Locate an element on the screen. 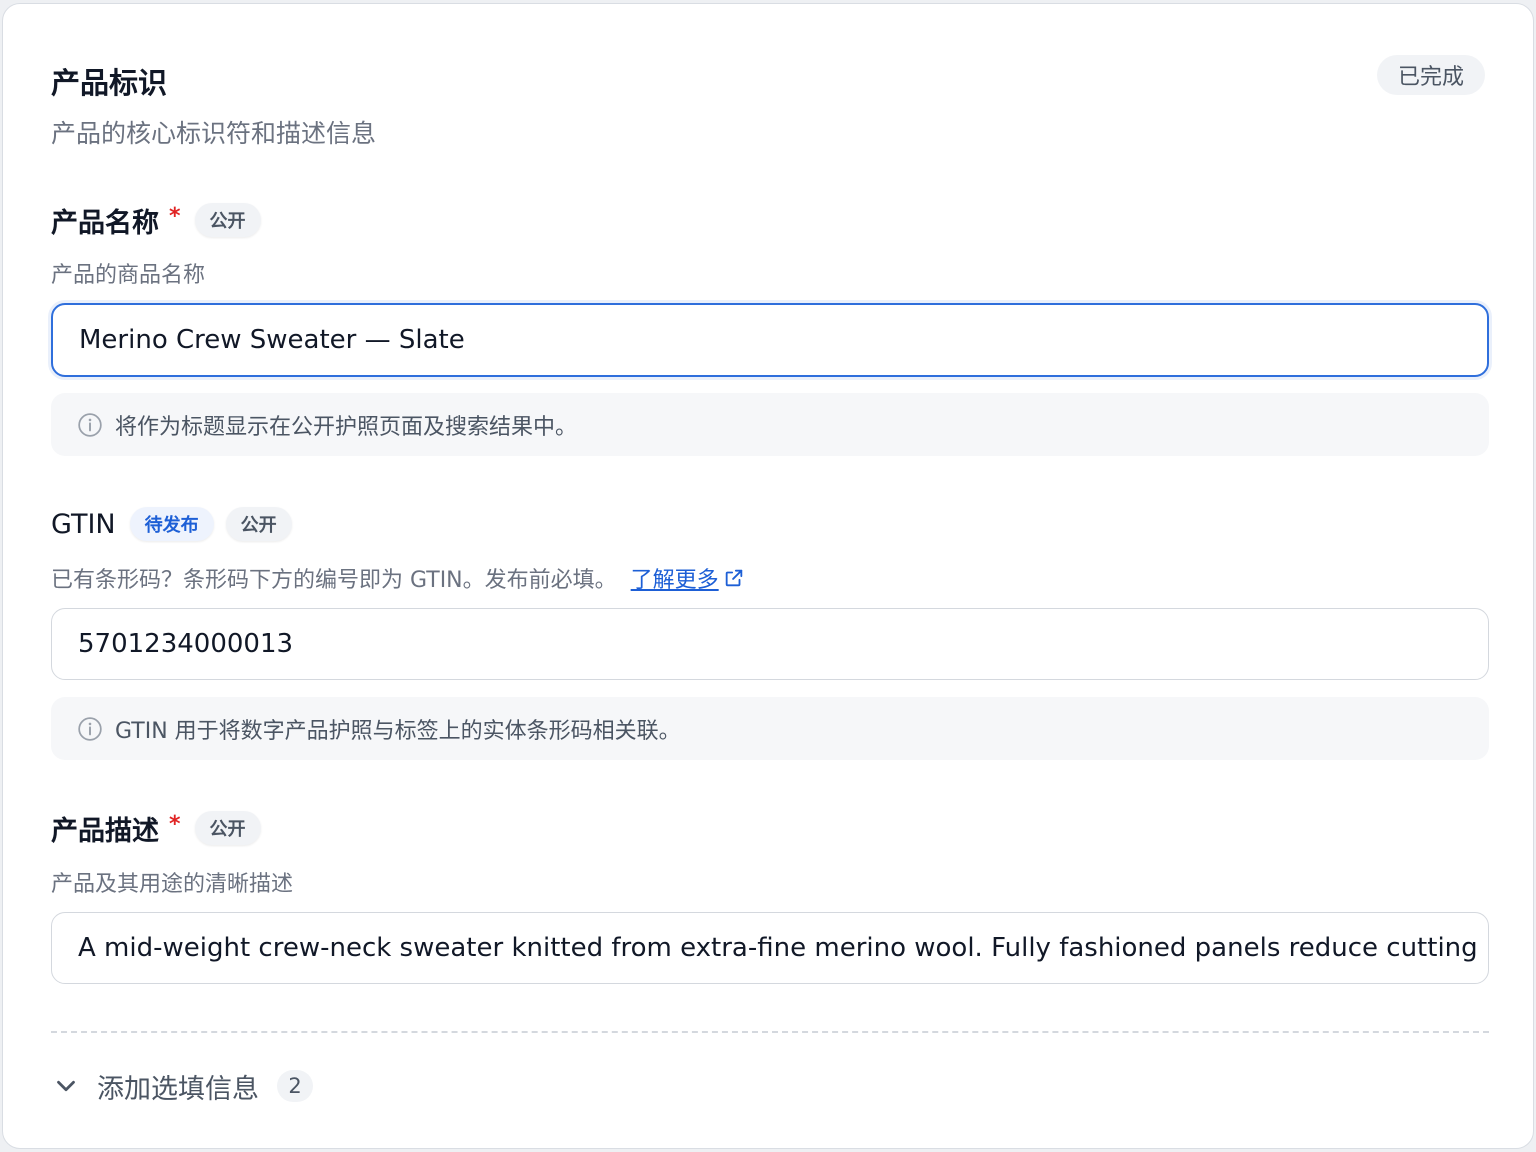  gtin-label: GTIN is located at coordinates (83, 524).